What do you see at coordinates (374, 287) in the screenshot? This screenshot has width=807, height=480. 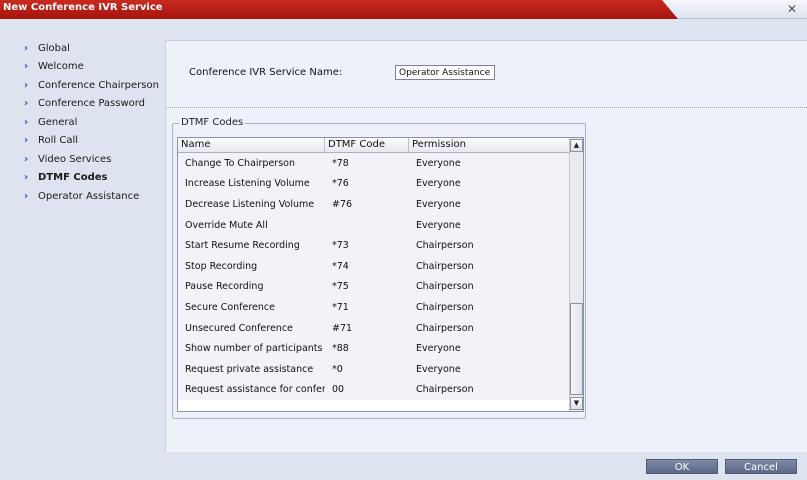 I see `table-row: Pause Recording *75 Chairperson` at bounding box center [374, 287].